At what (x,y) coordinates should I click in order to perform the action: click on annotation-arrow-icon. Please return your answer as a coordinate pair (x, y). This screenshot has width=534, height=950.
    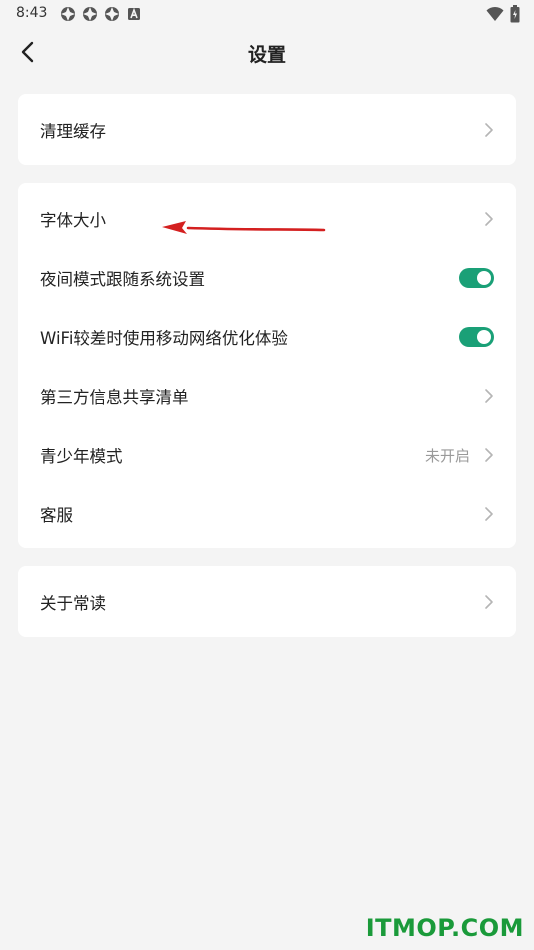
    Looking at the image, I should click on (244, 227).